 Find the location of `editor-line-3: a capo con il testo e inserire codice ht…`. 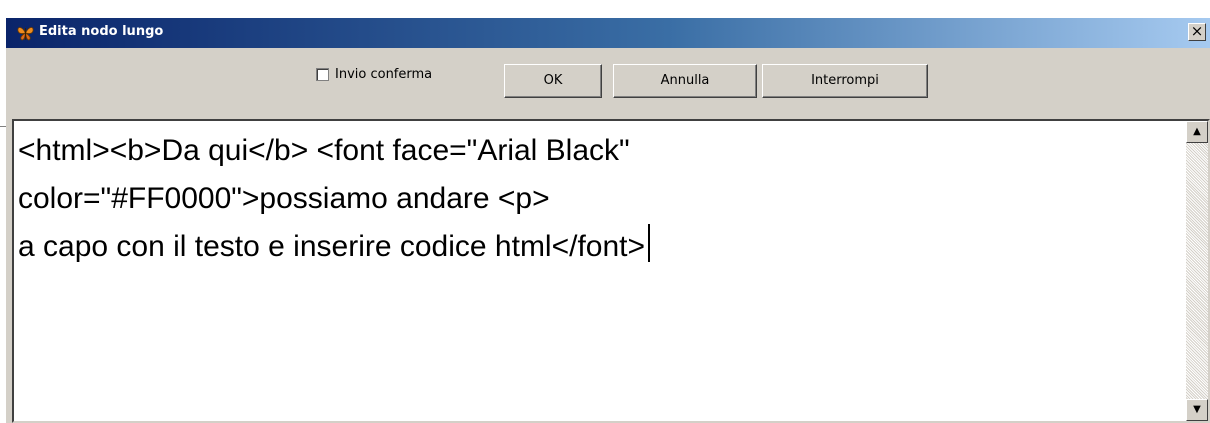

editor-line-3: a capo con il testo e inserire codice ht… is located at coordinates (598, 247).